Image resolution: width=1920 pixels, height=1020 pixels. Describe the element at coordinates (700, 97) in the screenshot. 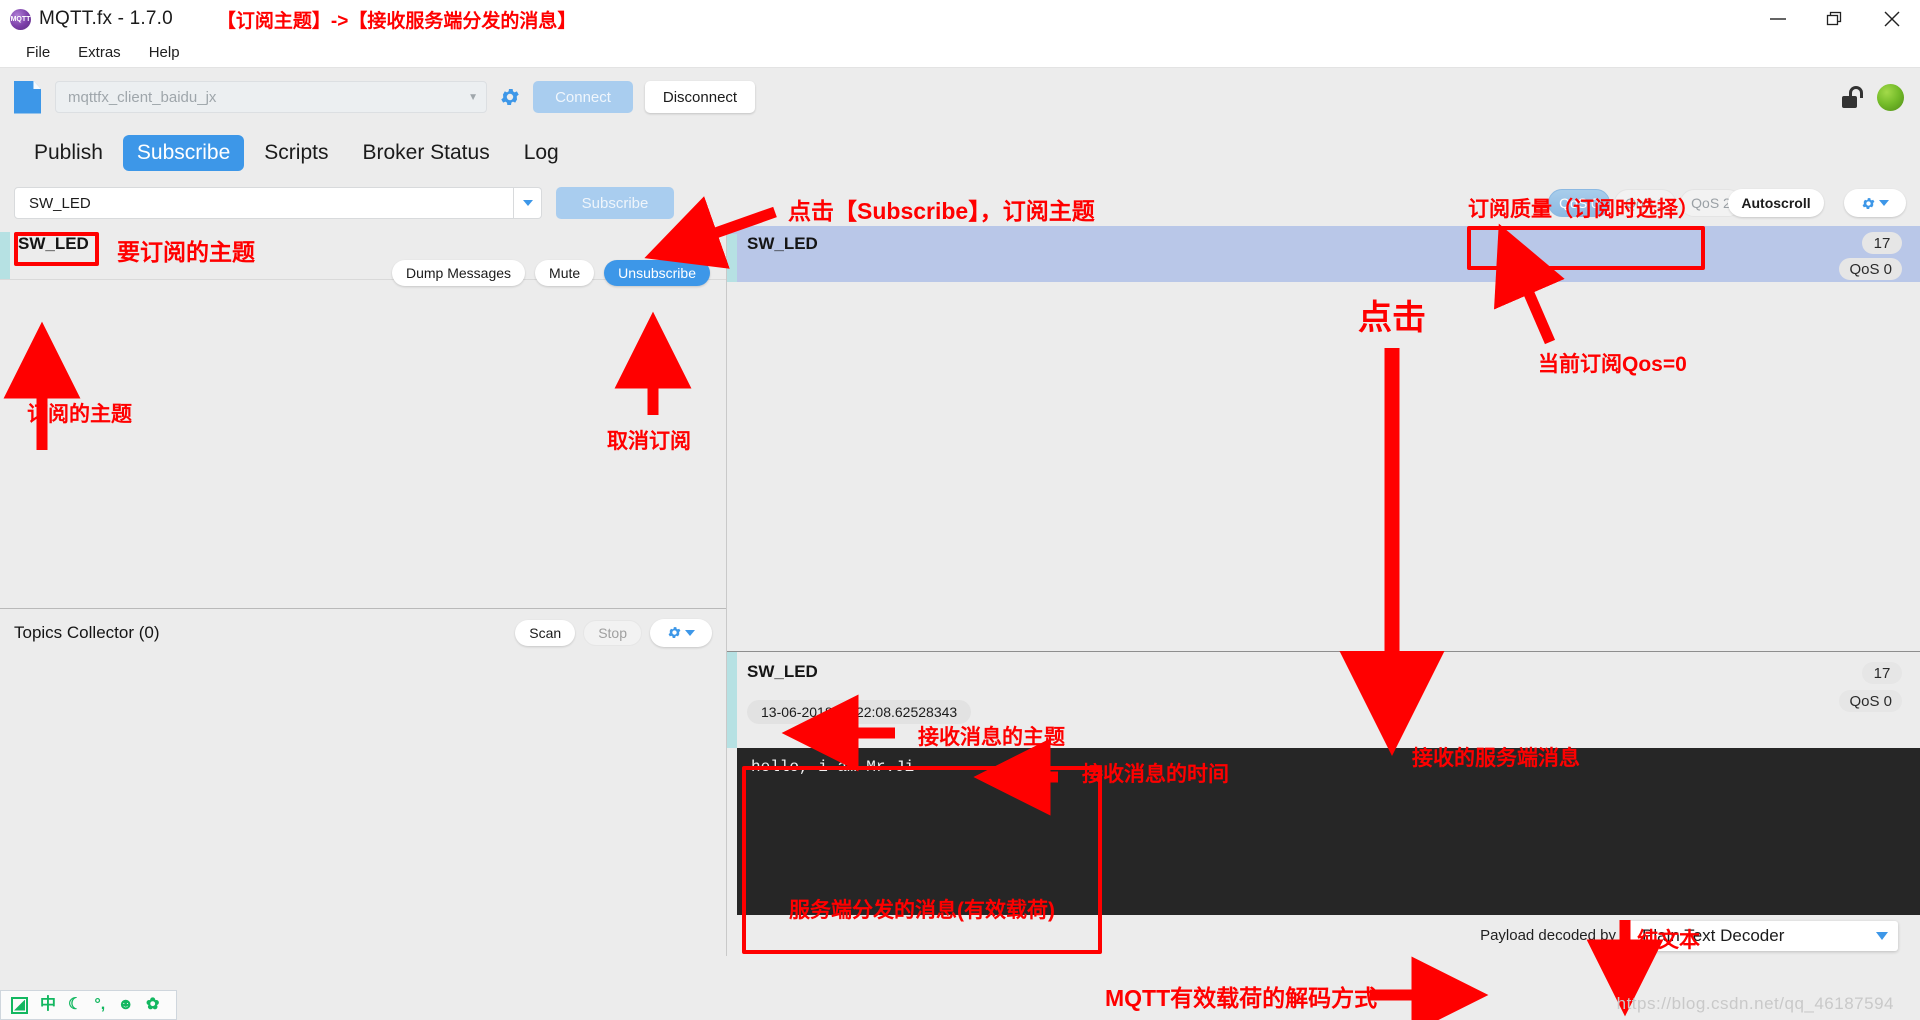

I see `disconnect-button: Disconnect` at that location.